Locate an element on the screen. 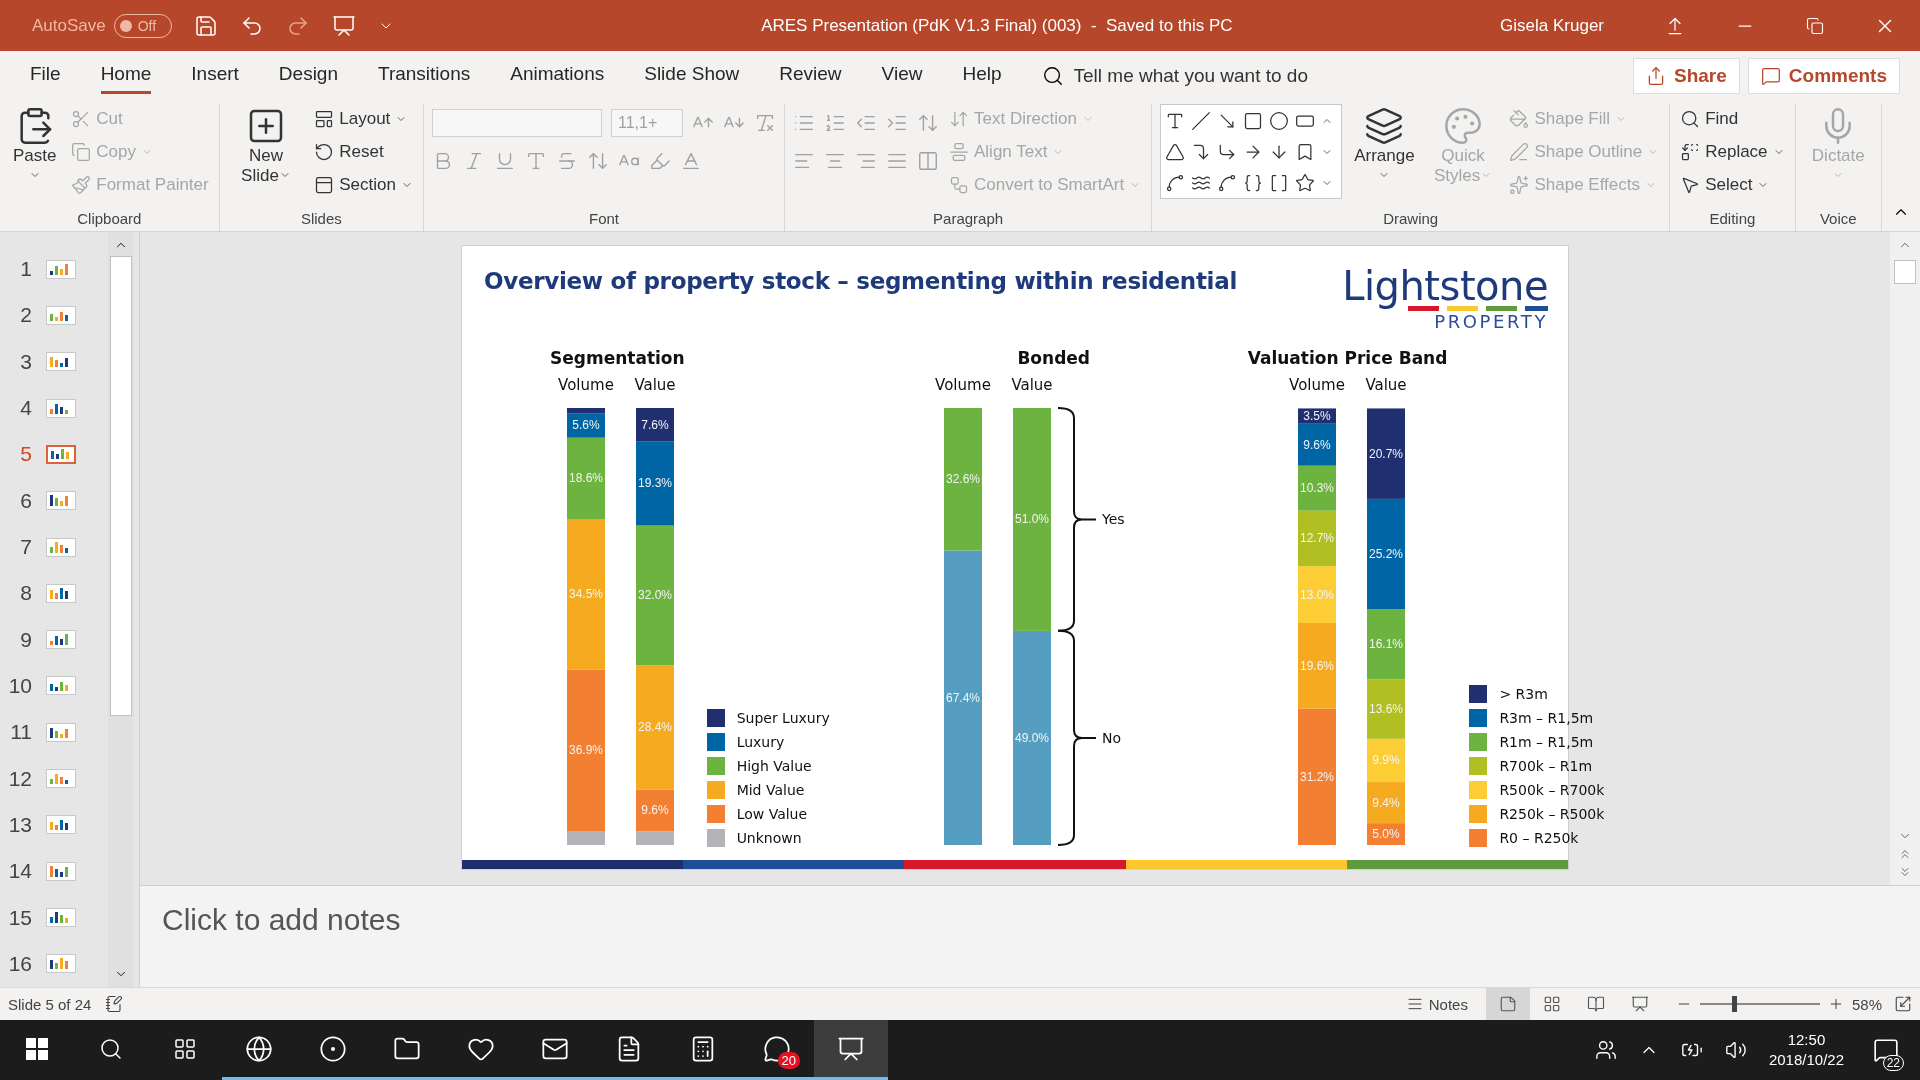  pen-icon is located at coordinates (1519, 151).